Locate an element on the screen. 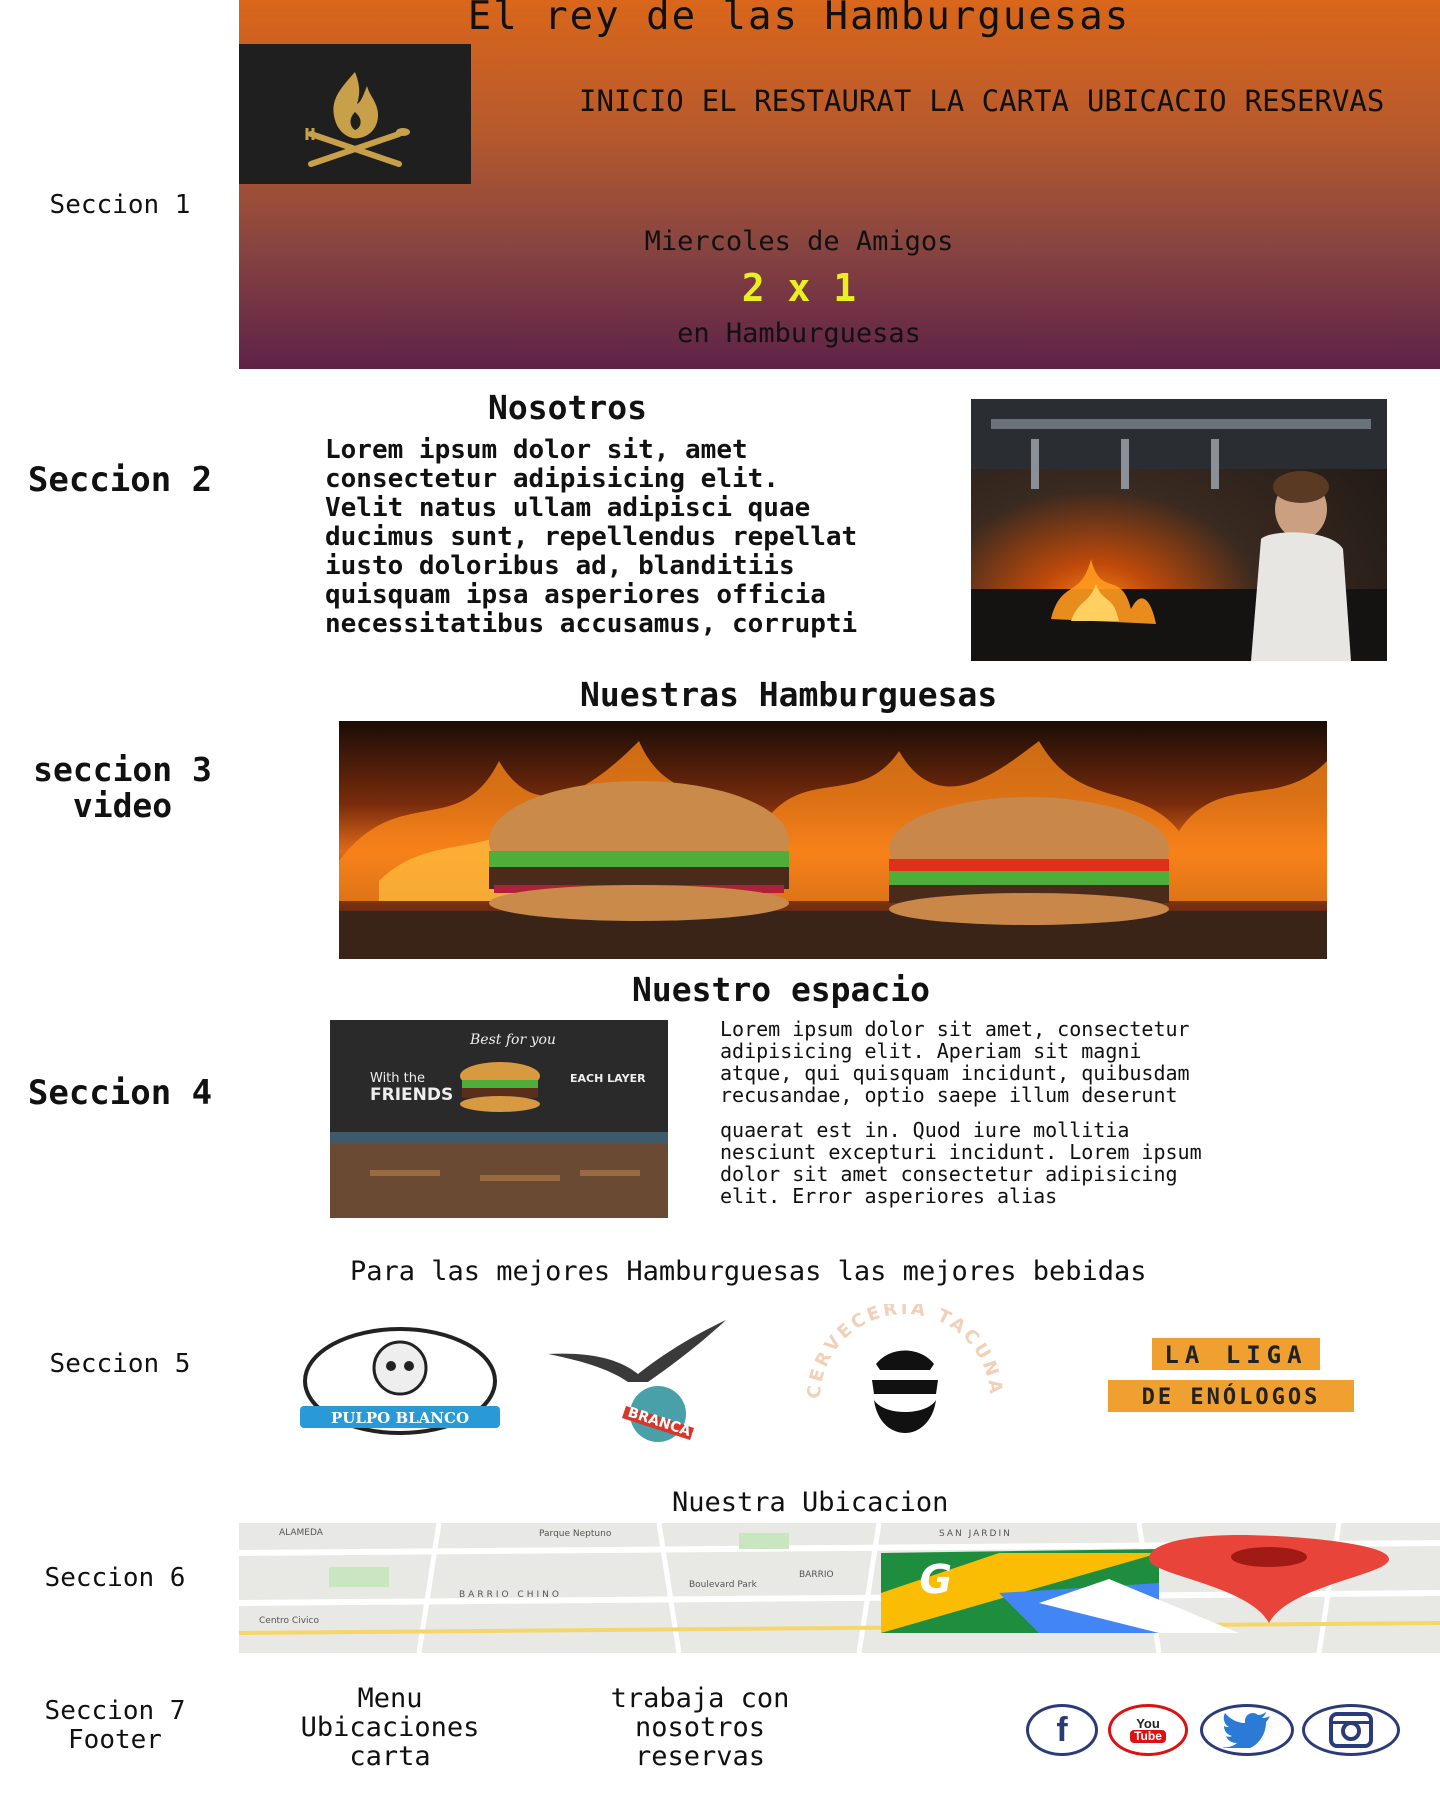  nav-el-restaurat: EL RESTAURAT is located at coordinates (807, 101).